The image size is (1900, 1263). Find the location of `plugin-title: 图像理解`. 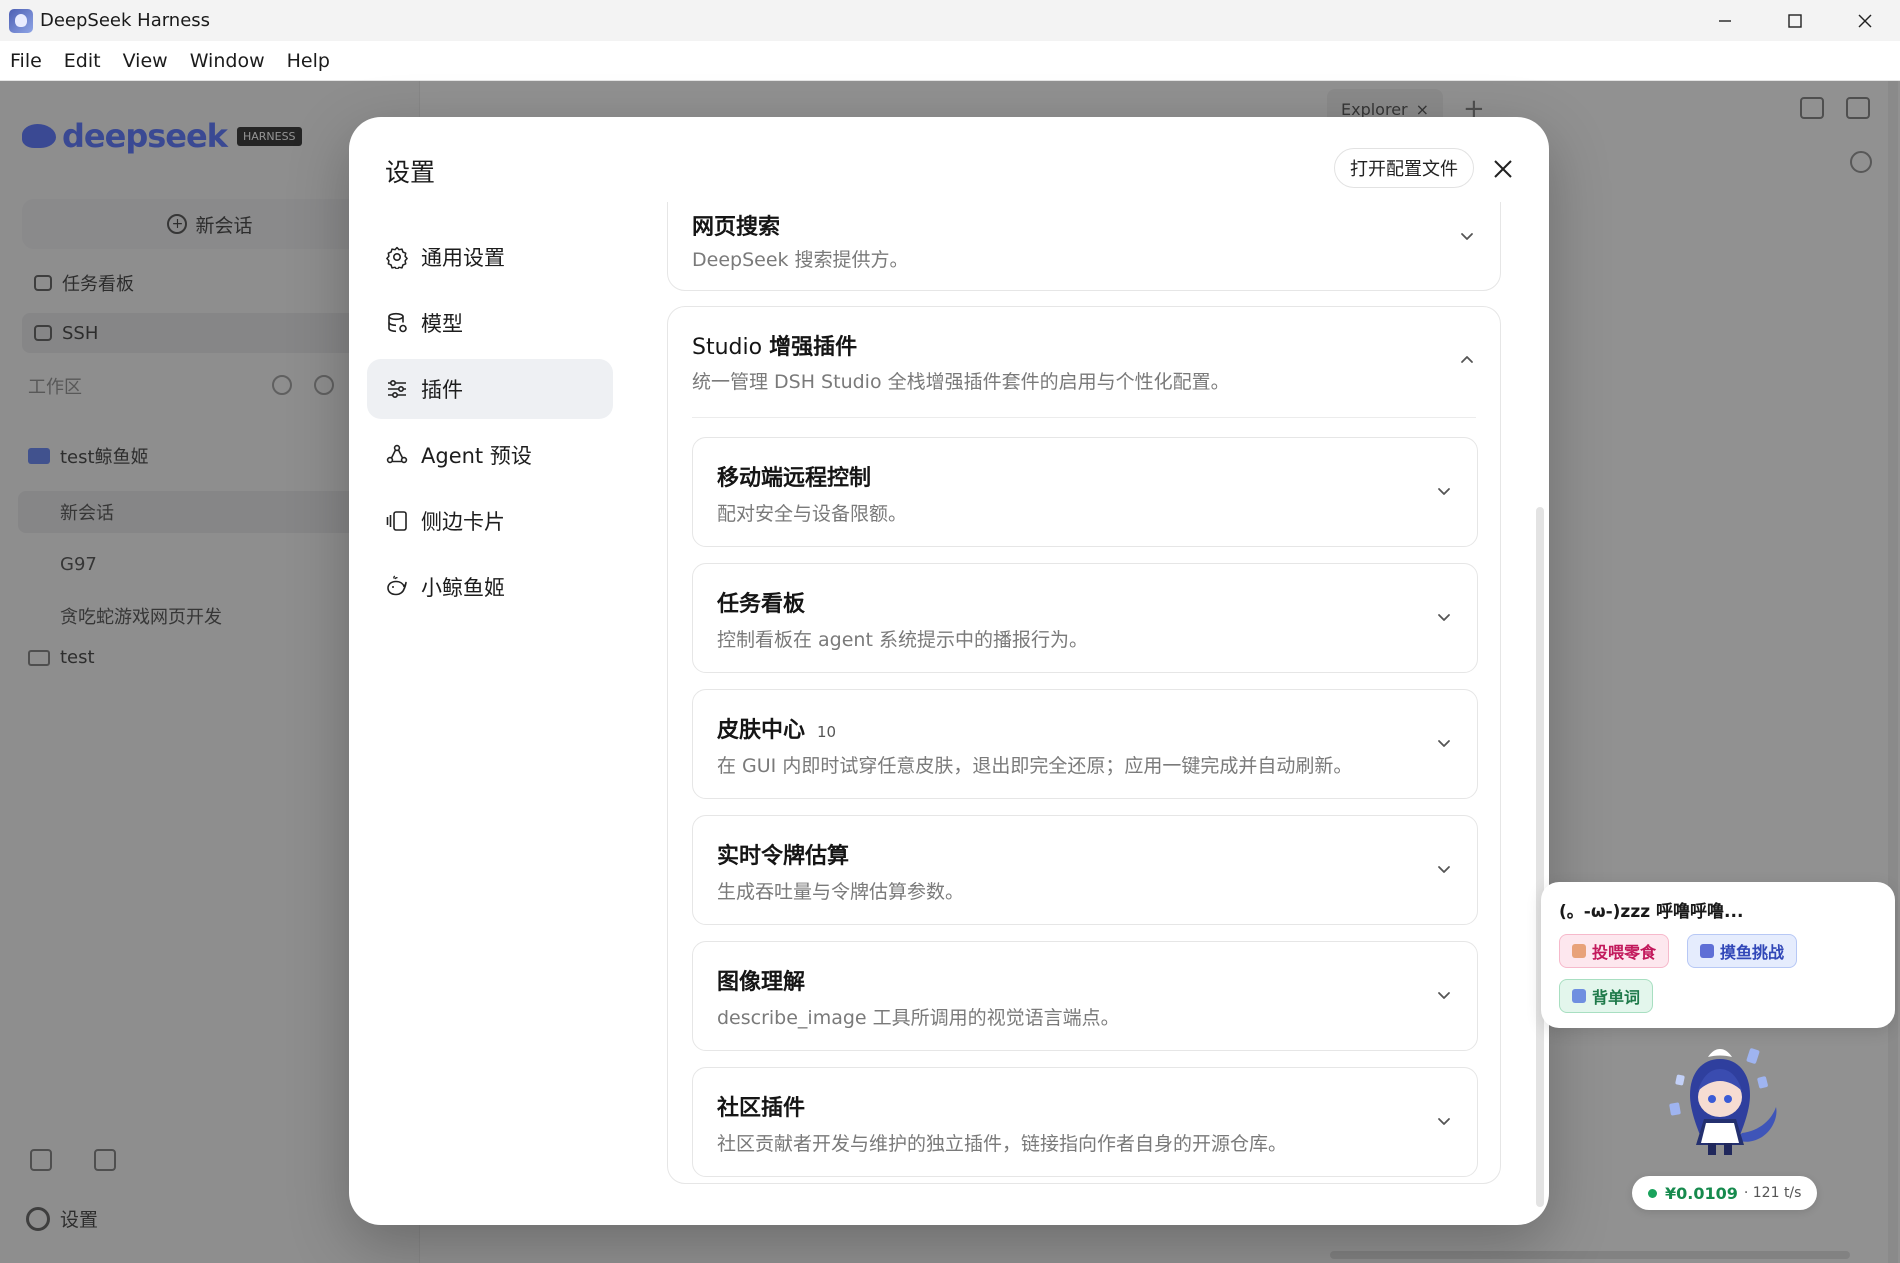

plugin-title: 图像理解 is located at coordinates (761, 982).